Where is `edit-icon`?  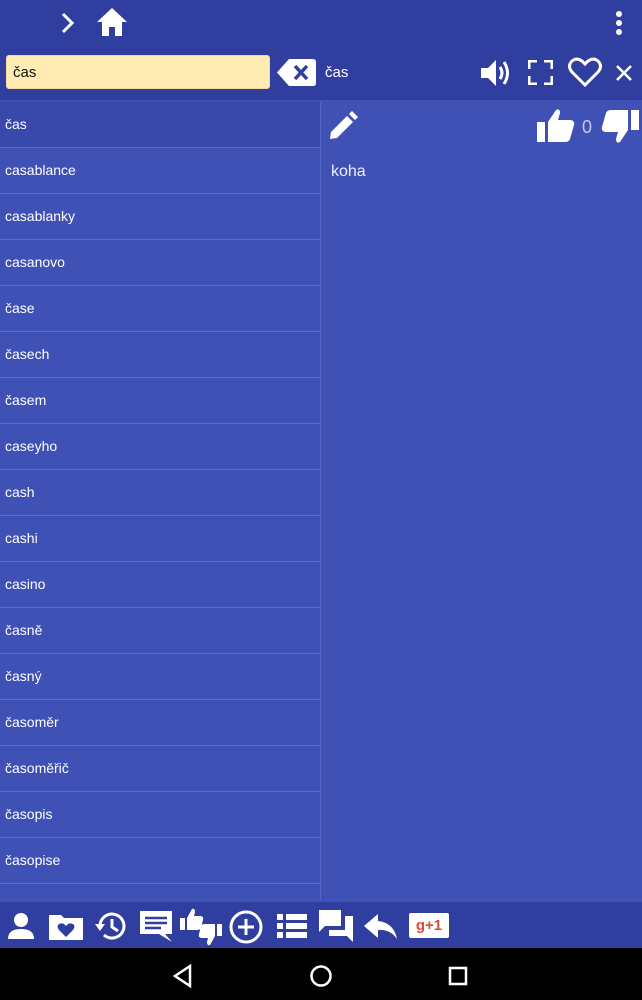 edit-icon is located at coordinates (343, 126).